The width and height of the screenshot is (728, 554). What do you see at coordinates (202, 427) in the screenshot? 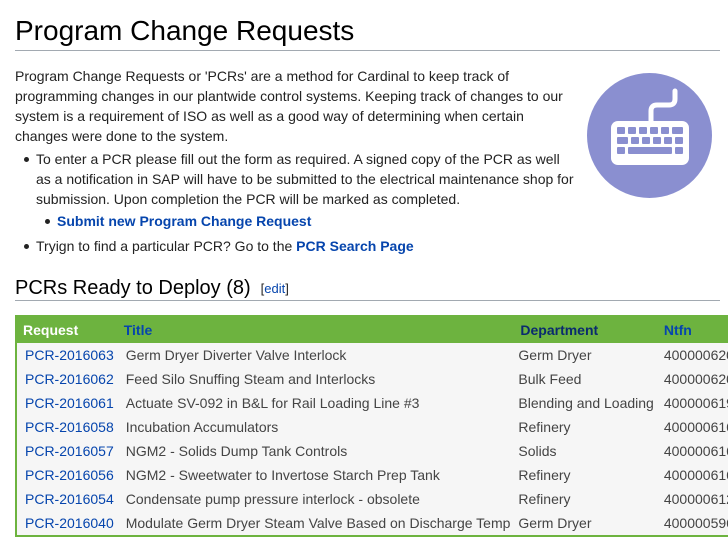
I see `title-cell: Incubation Accumulators` at bounding box center [202, 427].